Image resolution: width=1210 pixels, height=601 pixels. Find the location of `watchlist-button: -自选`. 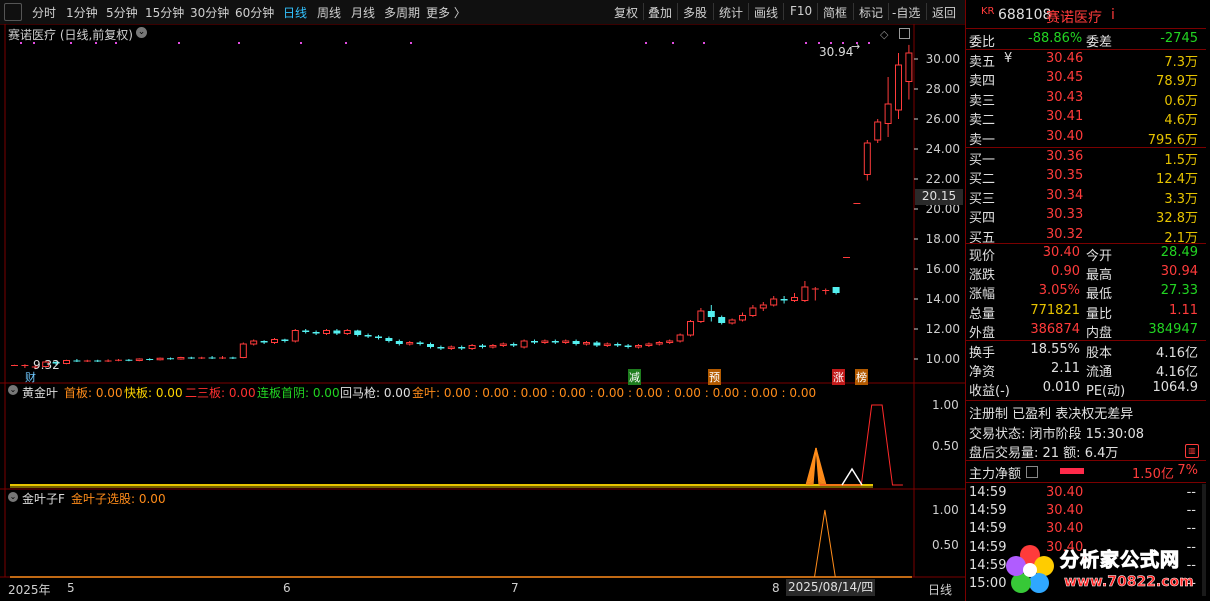

watchlist-button: -自选 is located at coordinates (906, 12).